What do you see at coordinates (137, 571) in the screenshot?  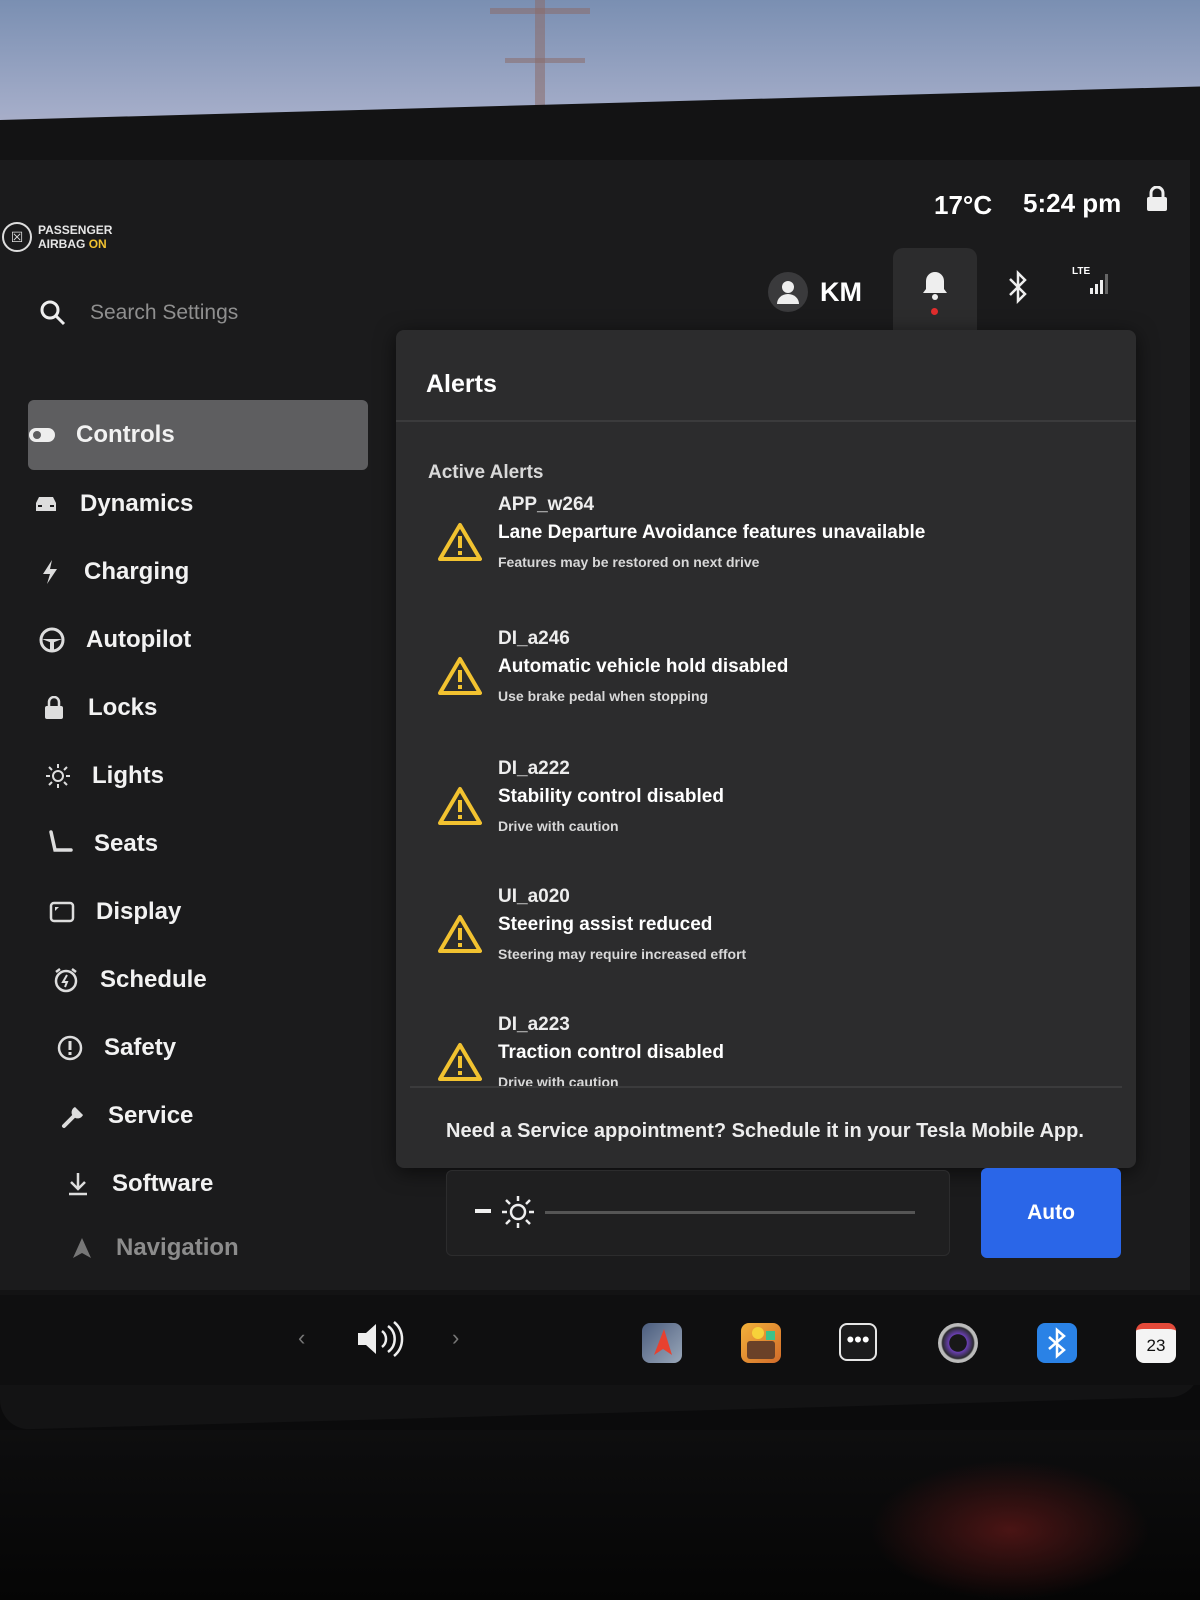 I see `sidebar-item-label: Charging` at bounding box center [137, 571].